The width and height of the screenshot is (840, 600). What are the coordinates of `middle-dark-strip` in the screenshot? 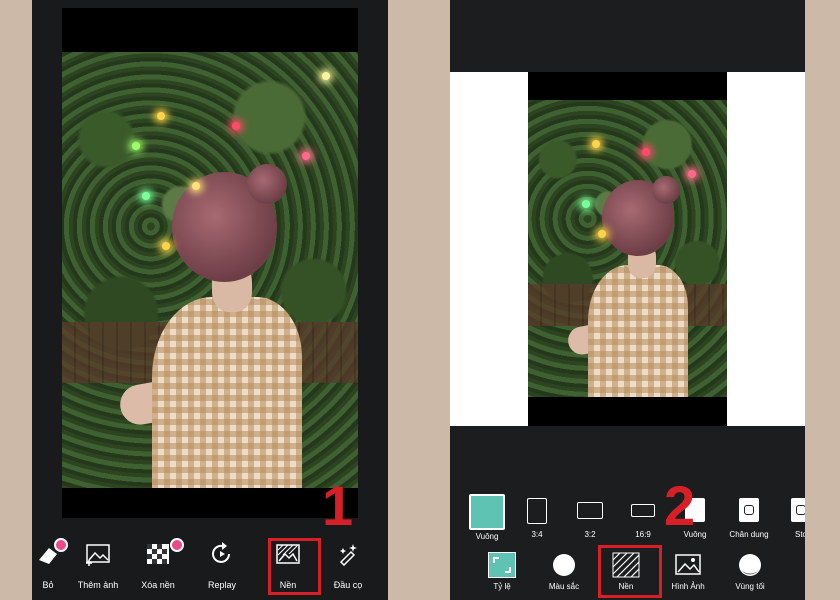 It's located at (434, 300).